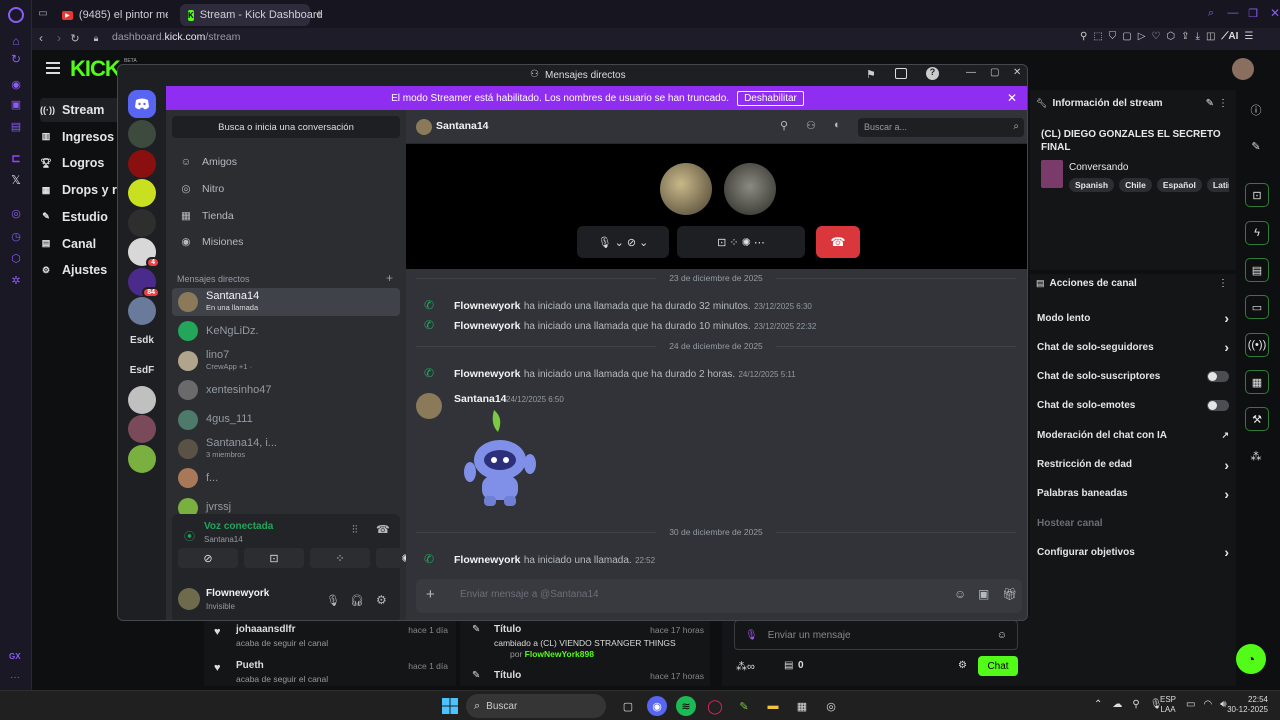 The height and width of the screenshot is (720, 1280). What do you see at coordinates (480, 399) in the screenshot?
I see `message-author: Santana14` at bounding box center [480, 399].